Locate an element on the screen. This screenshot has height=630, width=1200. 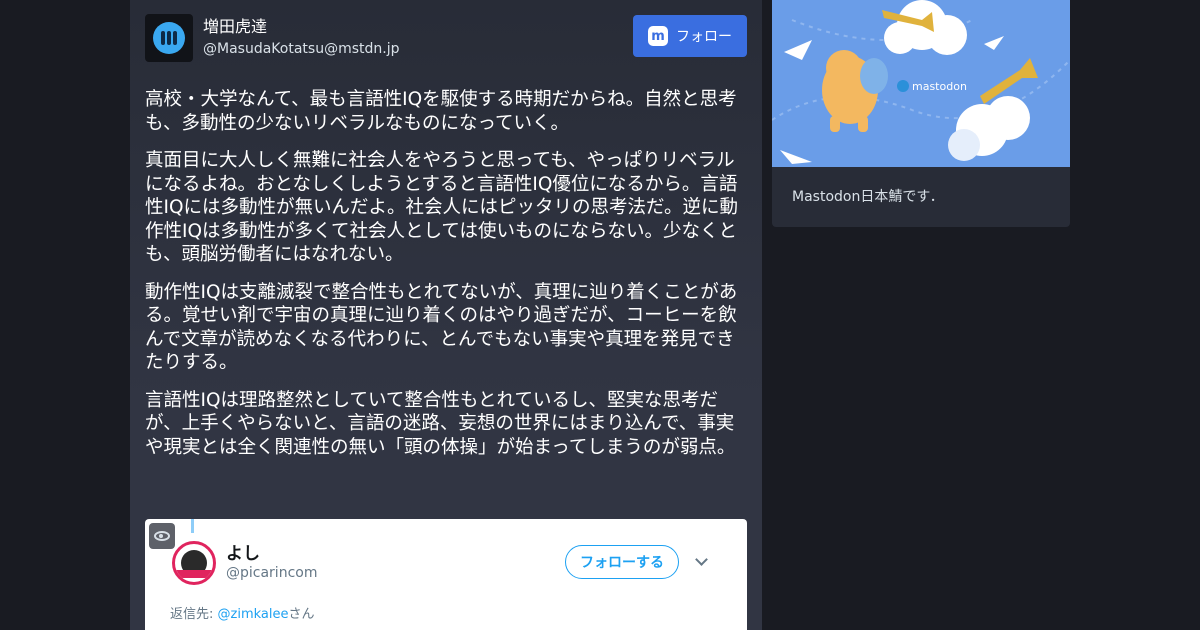
tweet-author-name: よし is located at coordinates (243, 554).